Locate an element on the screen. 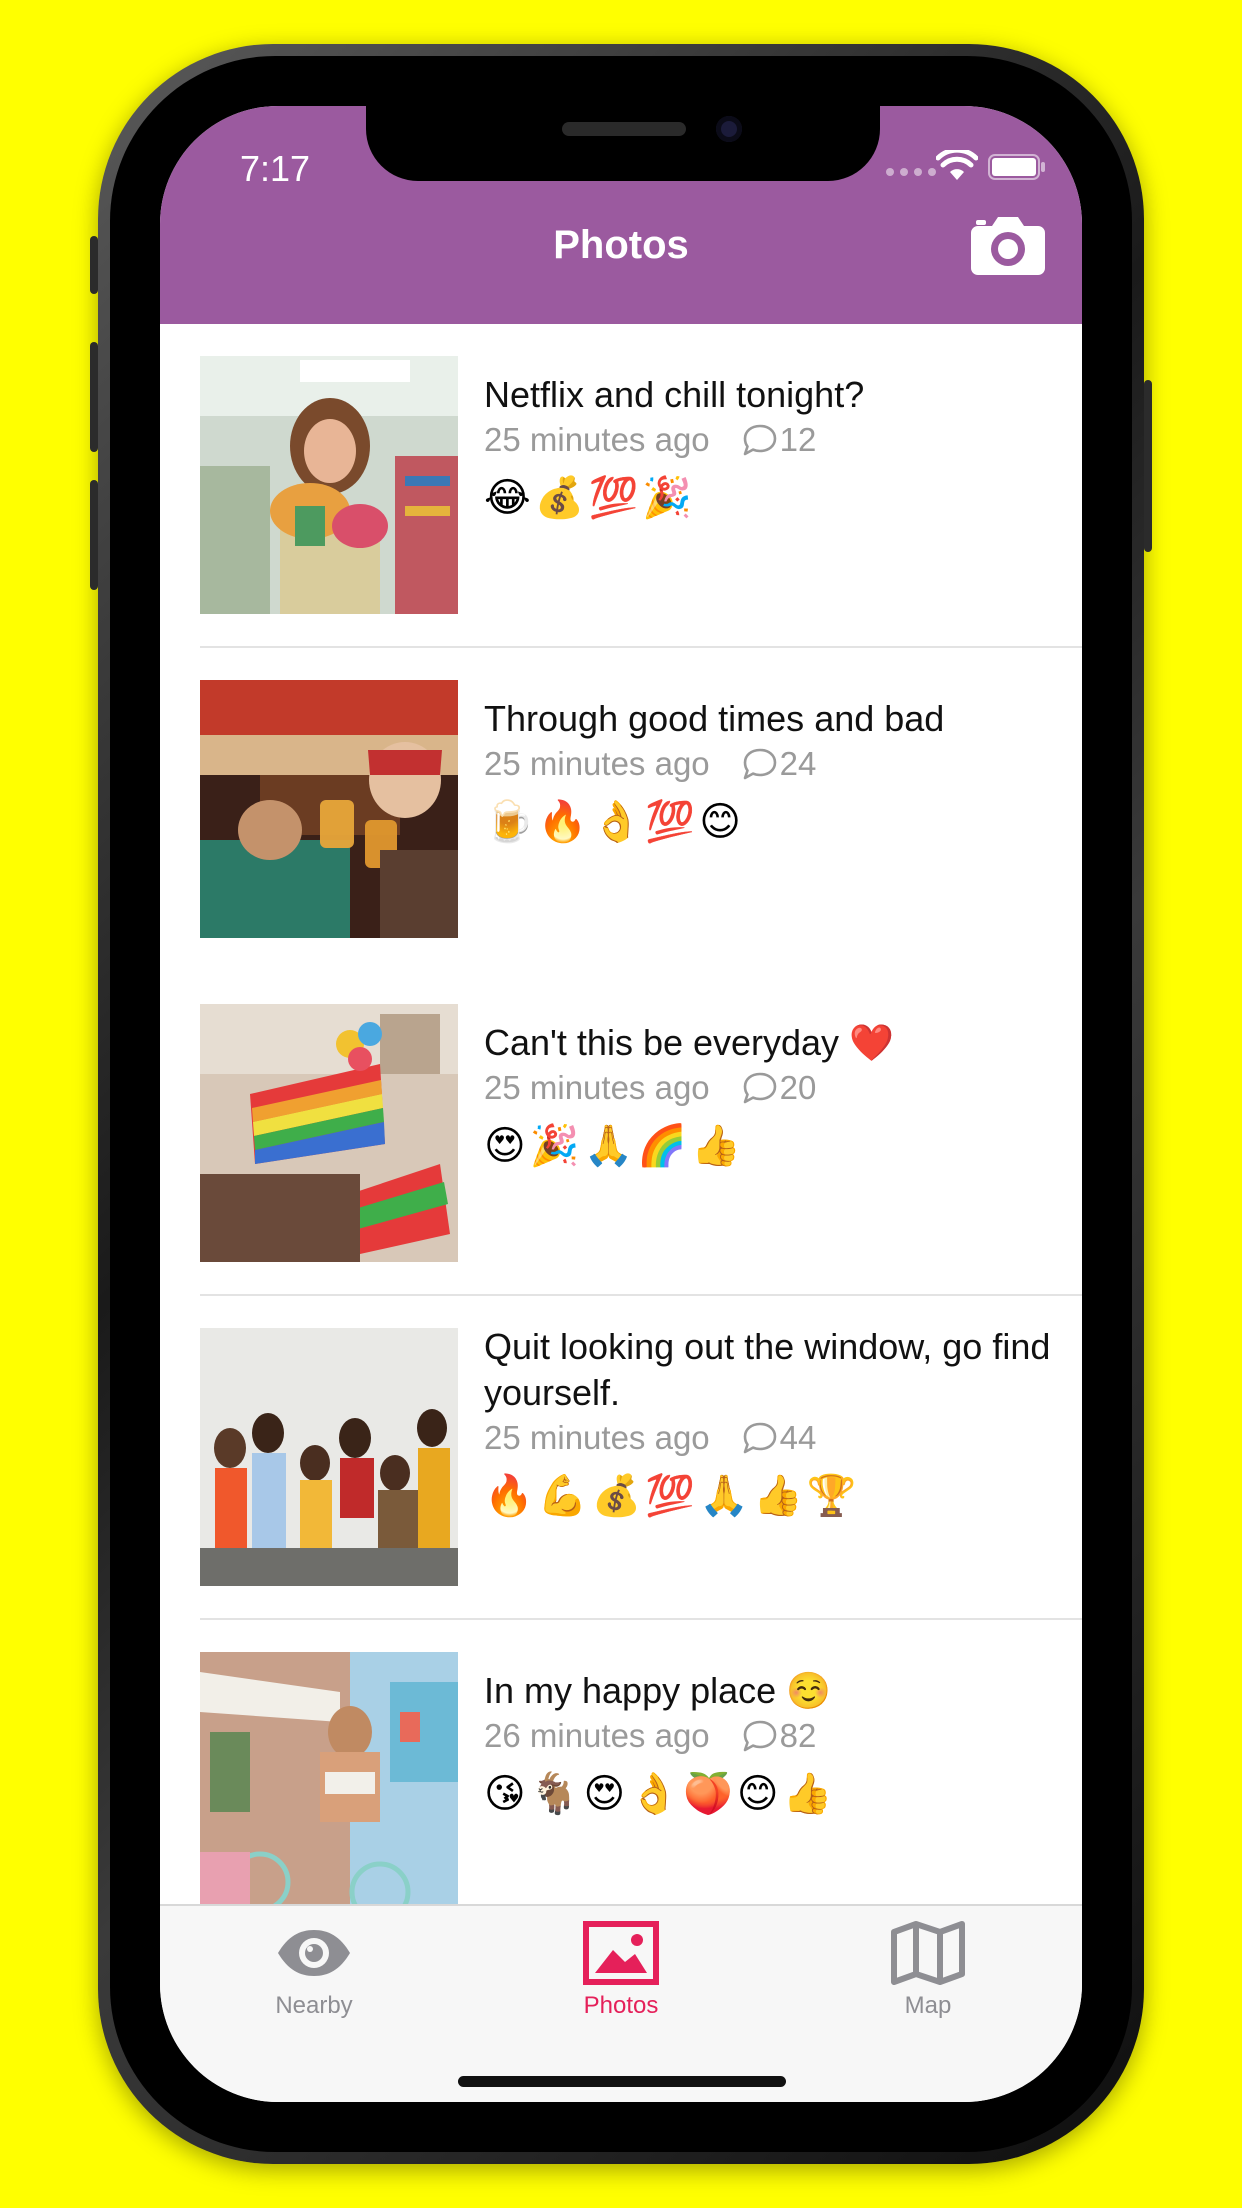  post-title: In my happy place ☺️ is located at coordinates (657, 1690).